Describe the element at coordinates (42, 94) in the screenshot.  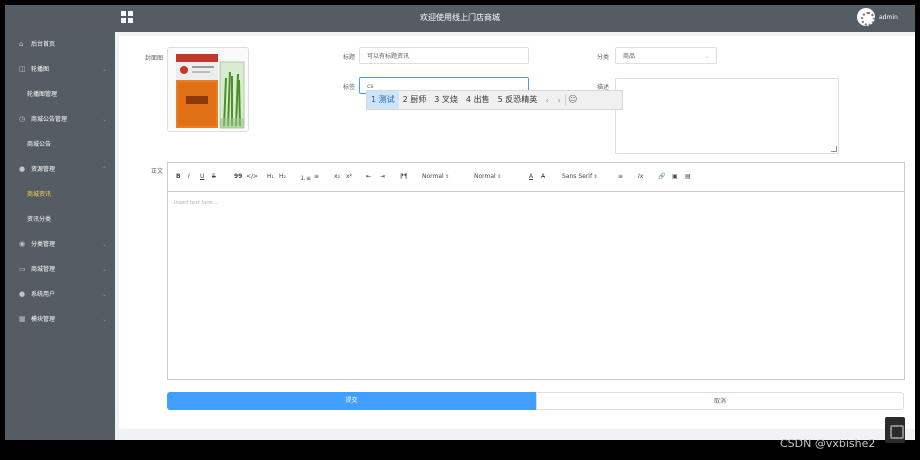
I see `sidebar-item-label: 轮播图管理` at that location.